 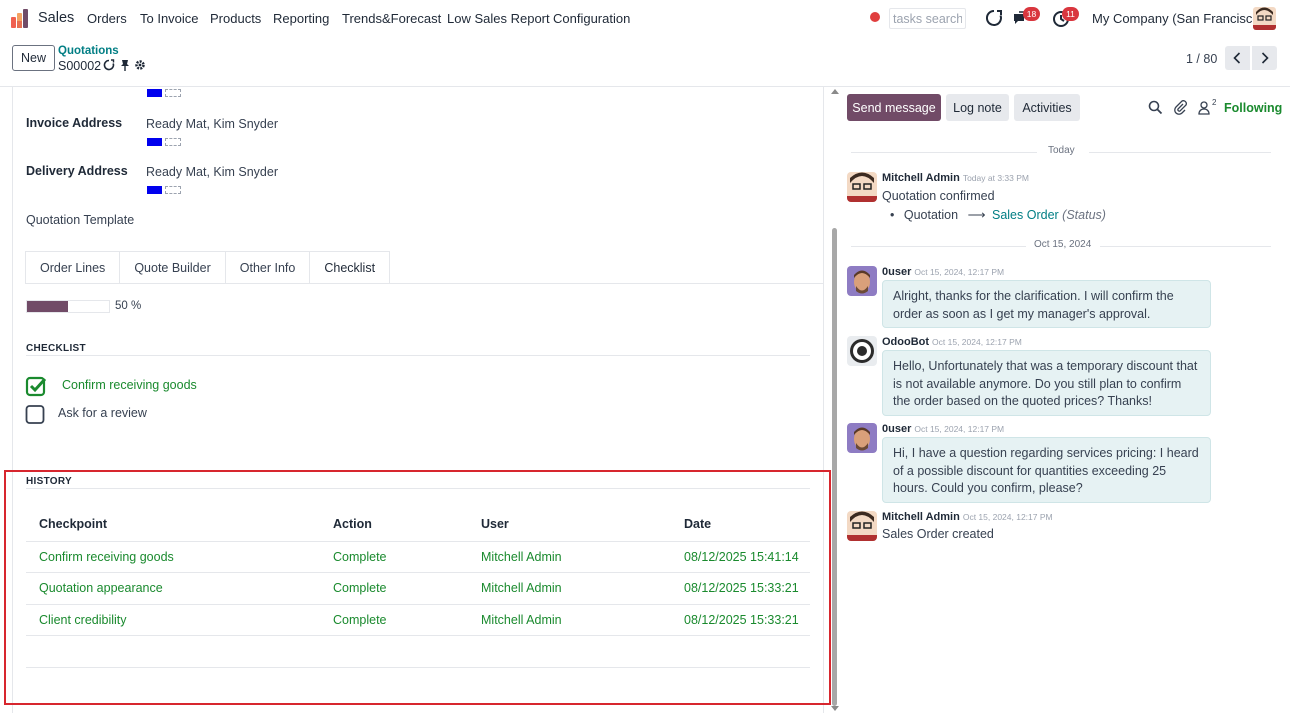 What do you see at coordinates (955, 178) in the screenshot?
I see `message-author: Mitchell Admin Today at 3:33 PM` at bounding box center [955, 178].